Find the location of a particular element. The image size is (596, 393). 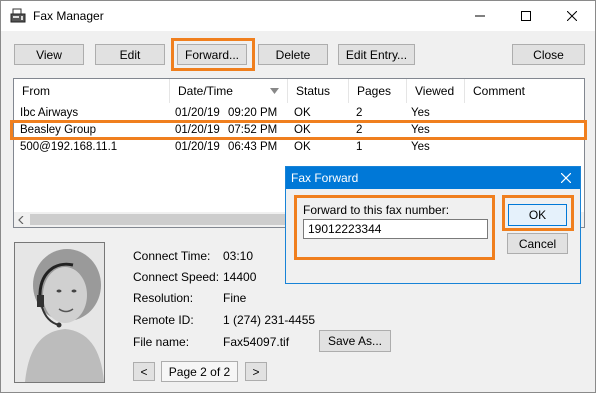

person-with-headset-image is located at coordinates (59, 312).